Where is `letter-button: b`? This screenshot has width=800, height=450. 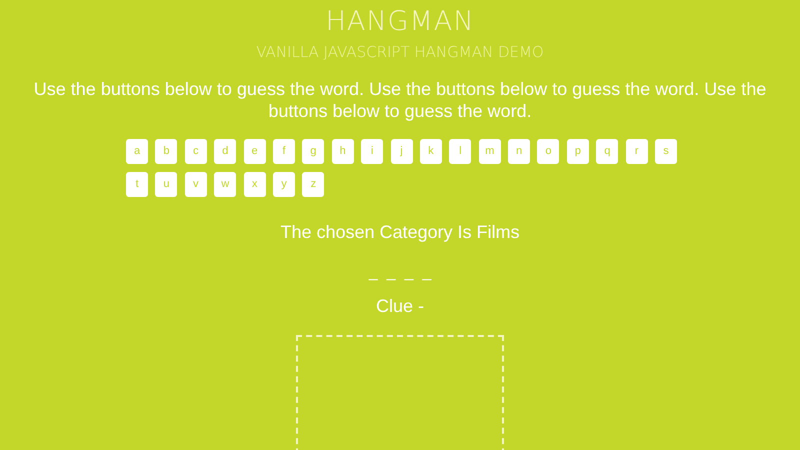 letter-button: b is located at coordinates (166, 151).